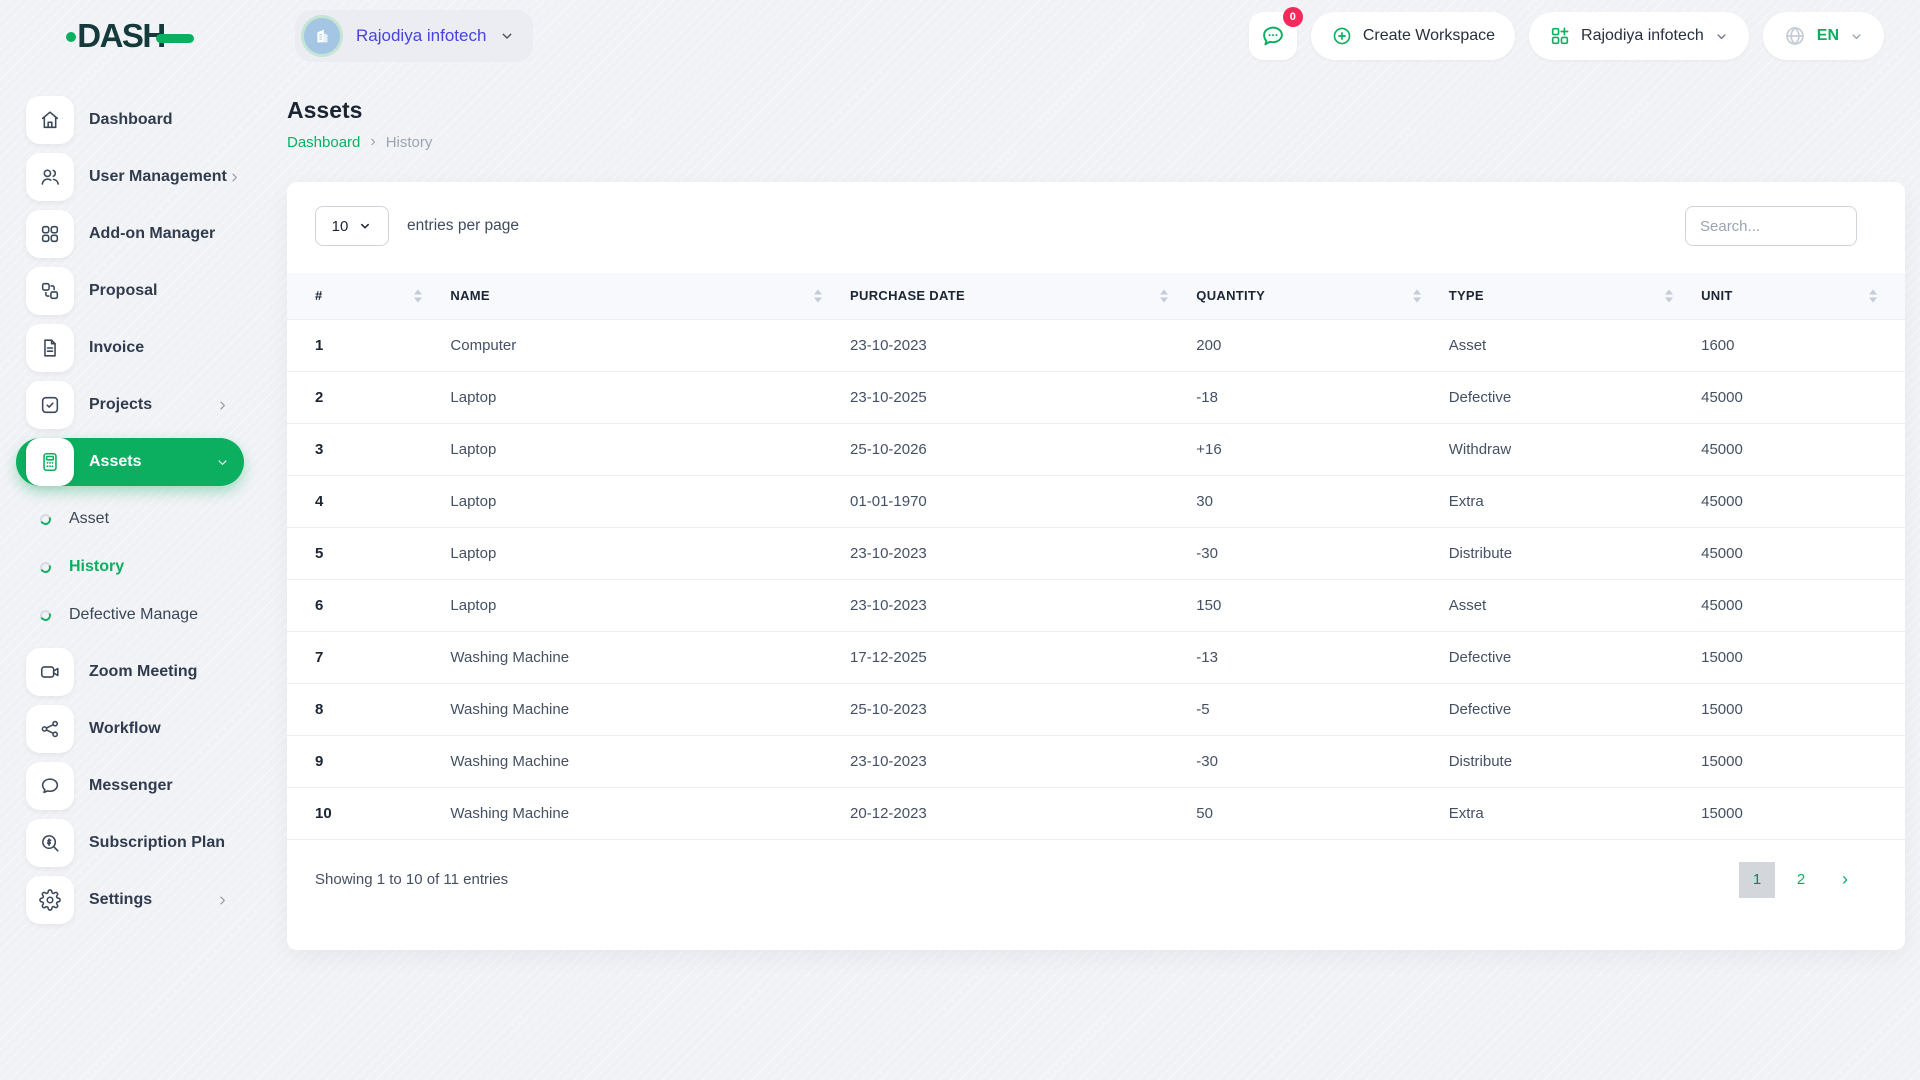 This screenshot has height=1080, width=1920. Describe the element at coordinates (130, 729) in the screenshot. I see `sidebar-item-workflow: Workflow` at that location.